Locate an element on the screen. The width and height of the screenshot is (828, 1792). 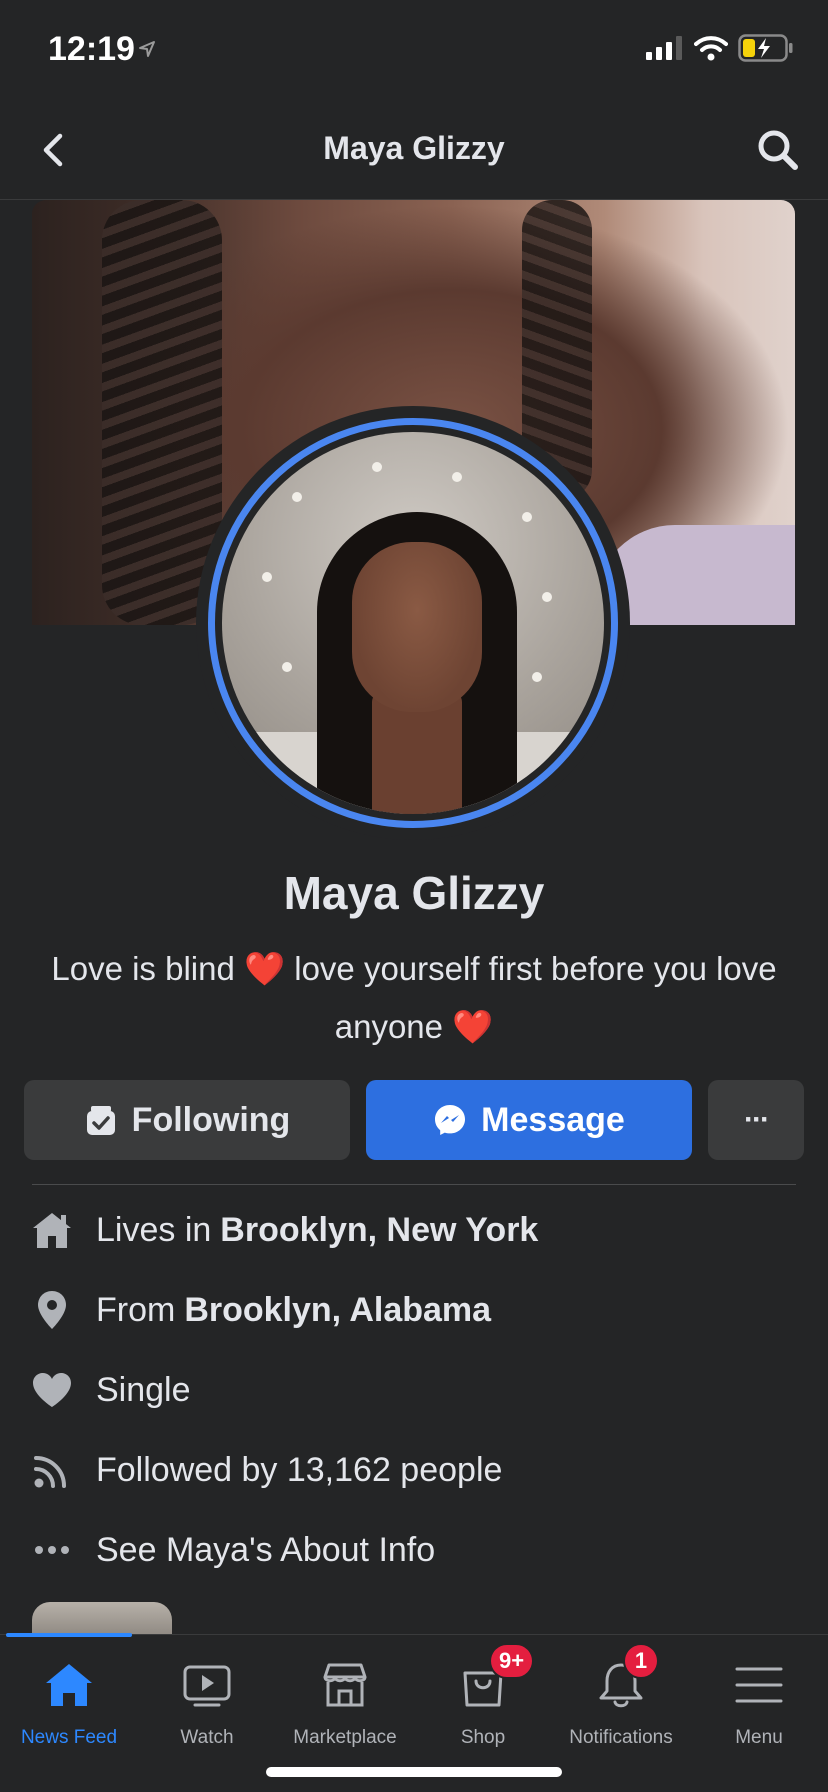
active-tab-indicator is located at coordinates (69, 1635).